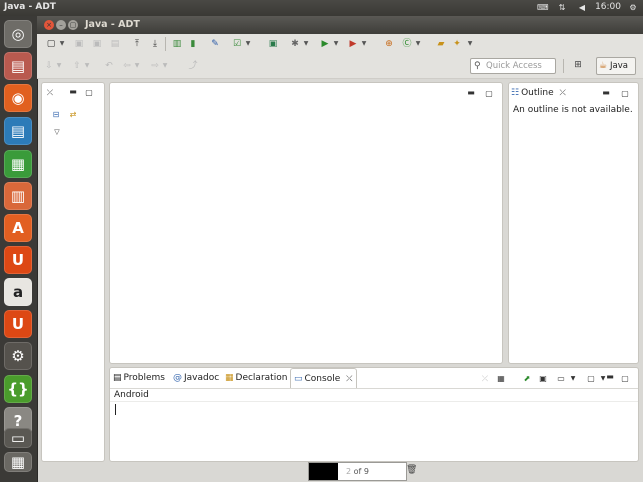 The height and width of the screenshot is (482, 643). I want to click on console-options-icon: ▭, so click(561, 379).